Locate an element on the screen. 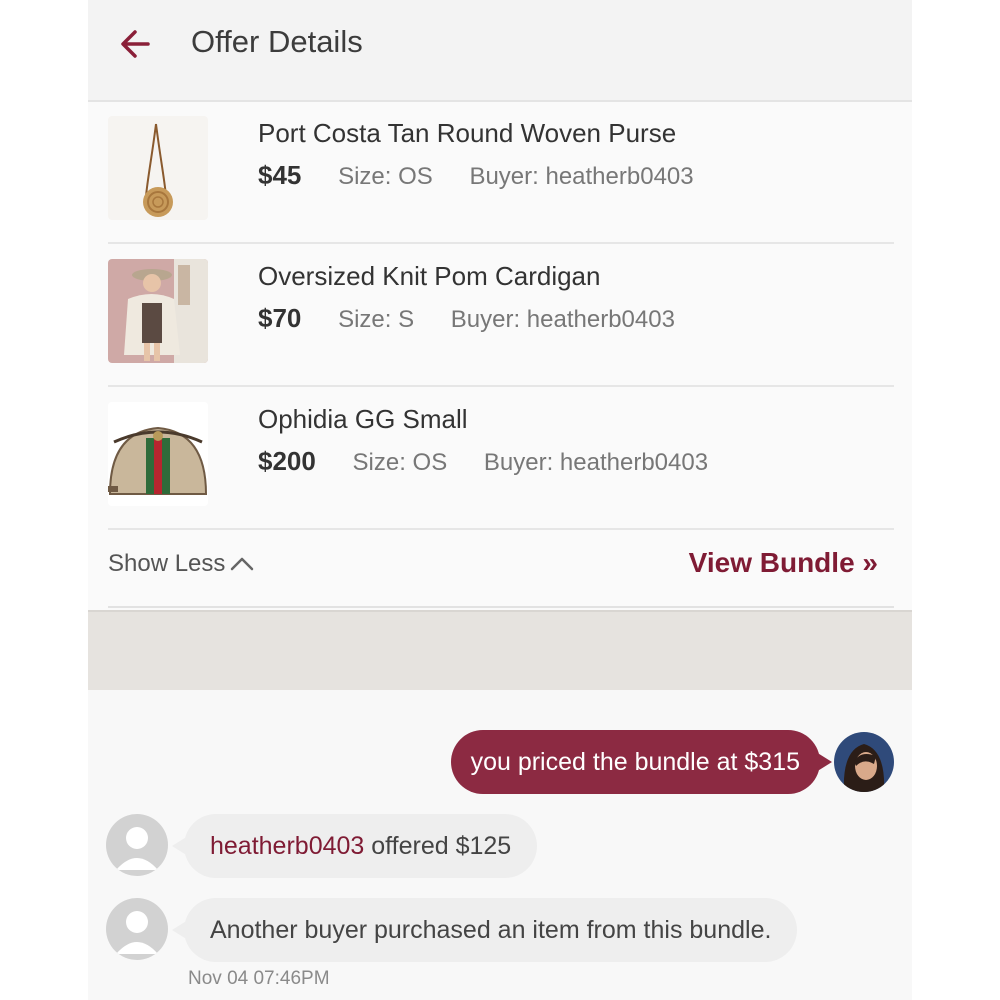  chevron-up-icon is located at coordinates (242, 564).